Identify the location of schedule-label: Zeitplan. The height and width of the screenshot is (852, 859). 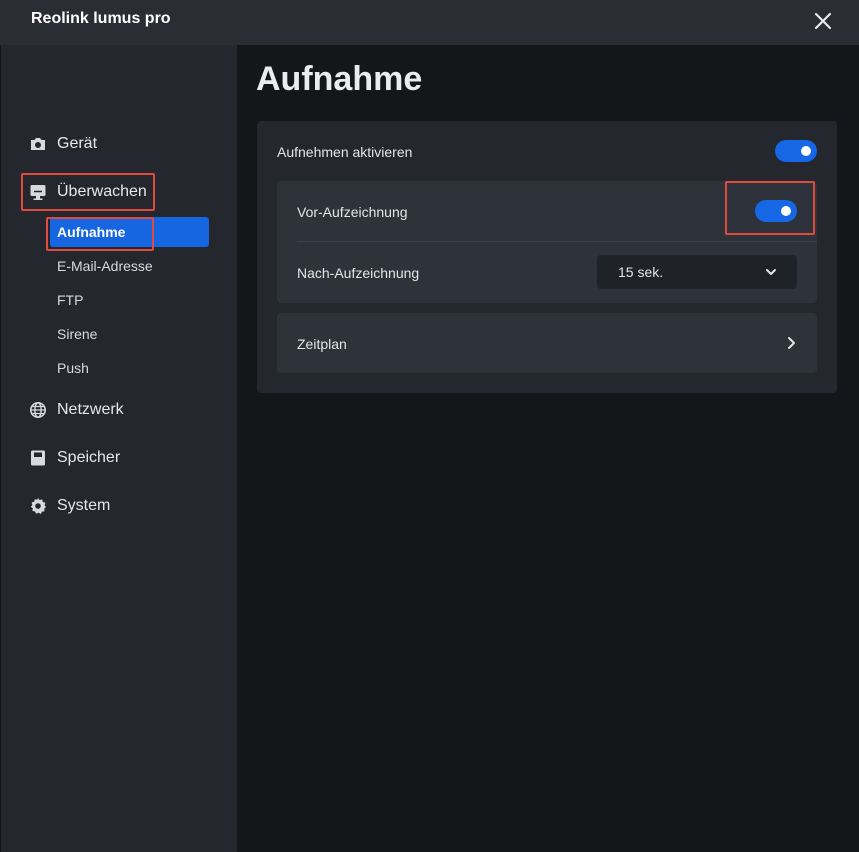
(322, 344).